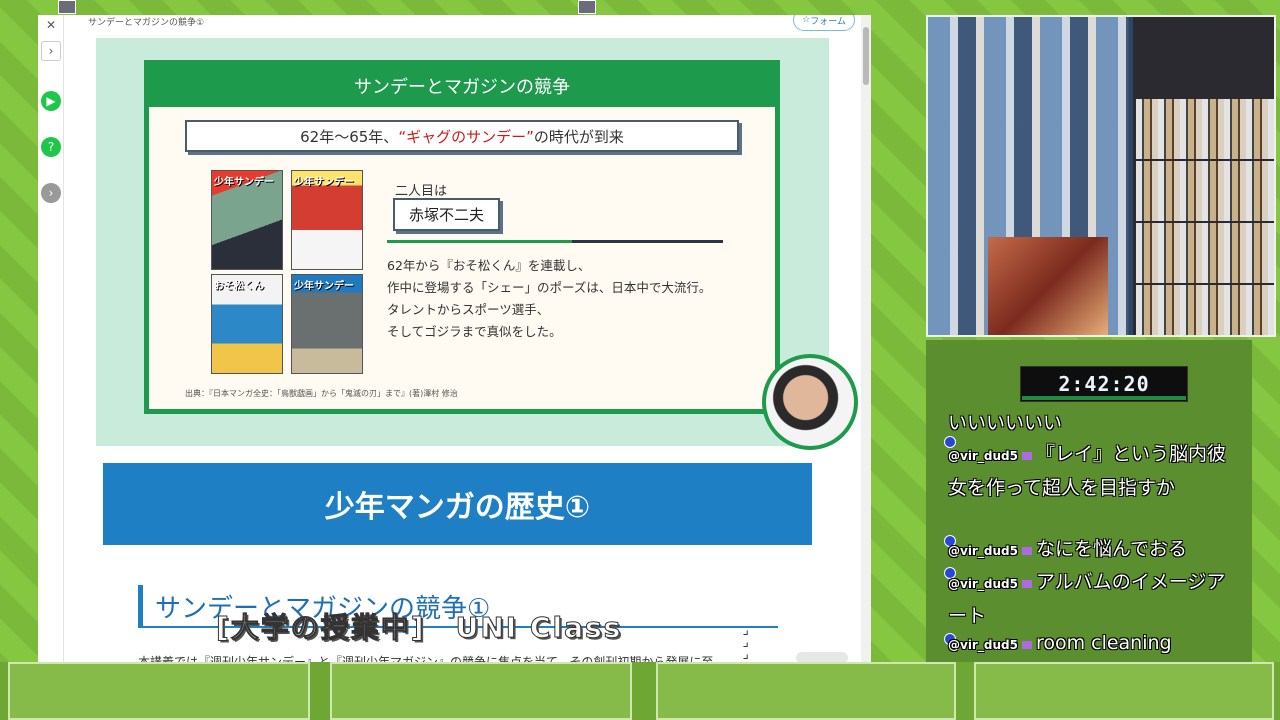 Image resolution: width=1280 pixels, height=720 pixels. I want to click on divider, so click(555, 241).